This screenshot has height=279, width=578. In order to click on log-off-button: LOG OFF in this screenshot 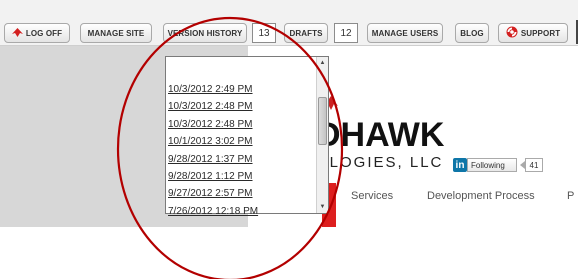, I will do `click(37, 33)`.